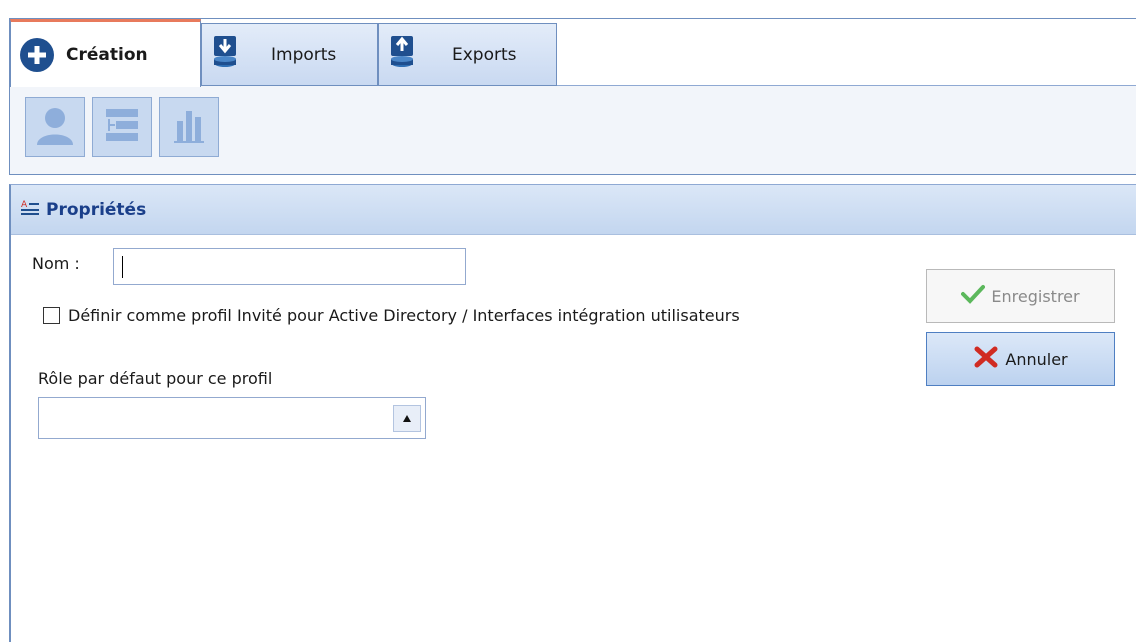  What do you see at coordinates (96, 209) in the screenshot?
I see `panel-title: Propriétés` at bounding box center [96, 209].